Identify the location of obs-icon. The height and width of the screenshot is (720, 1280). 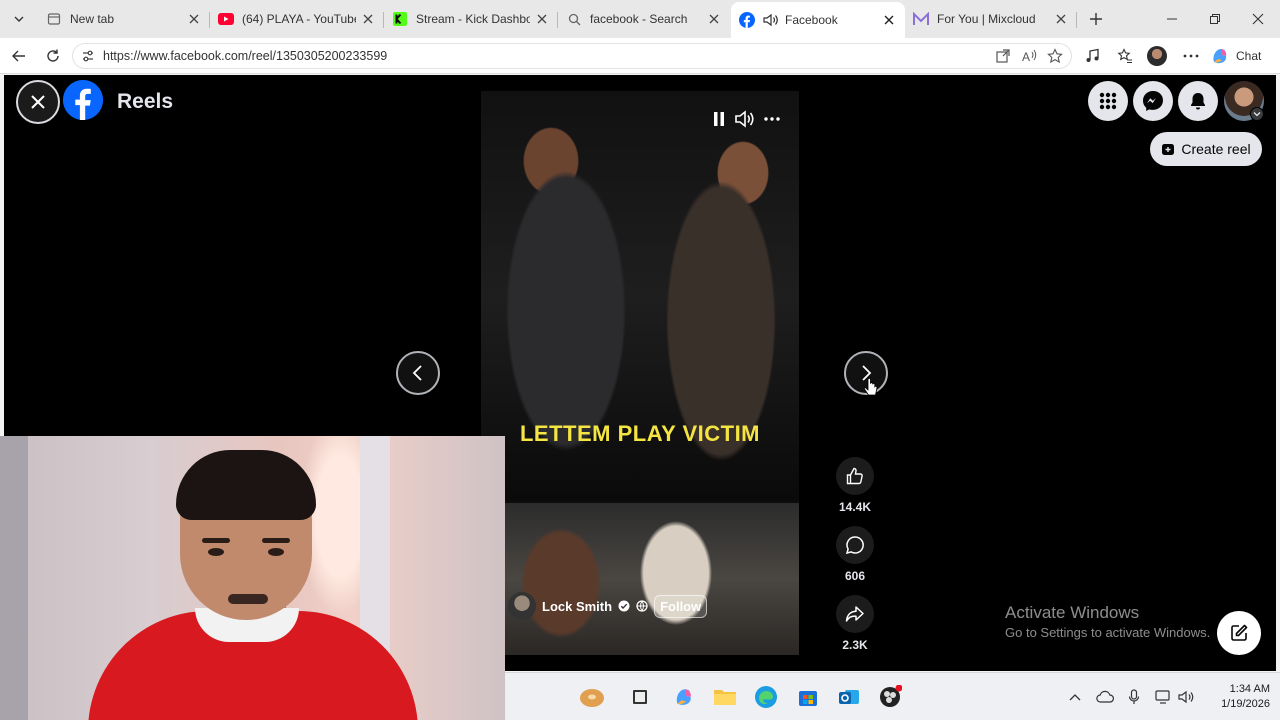
(891, 696).